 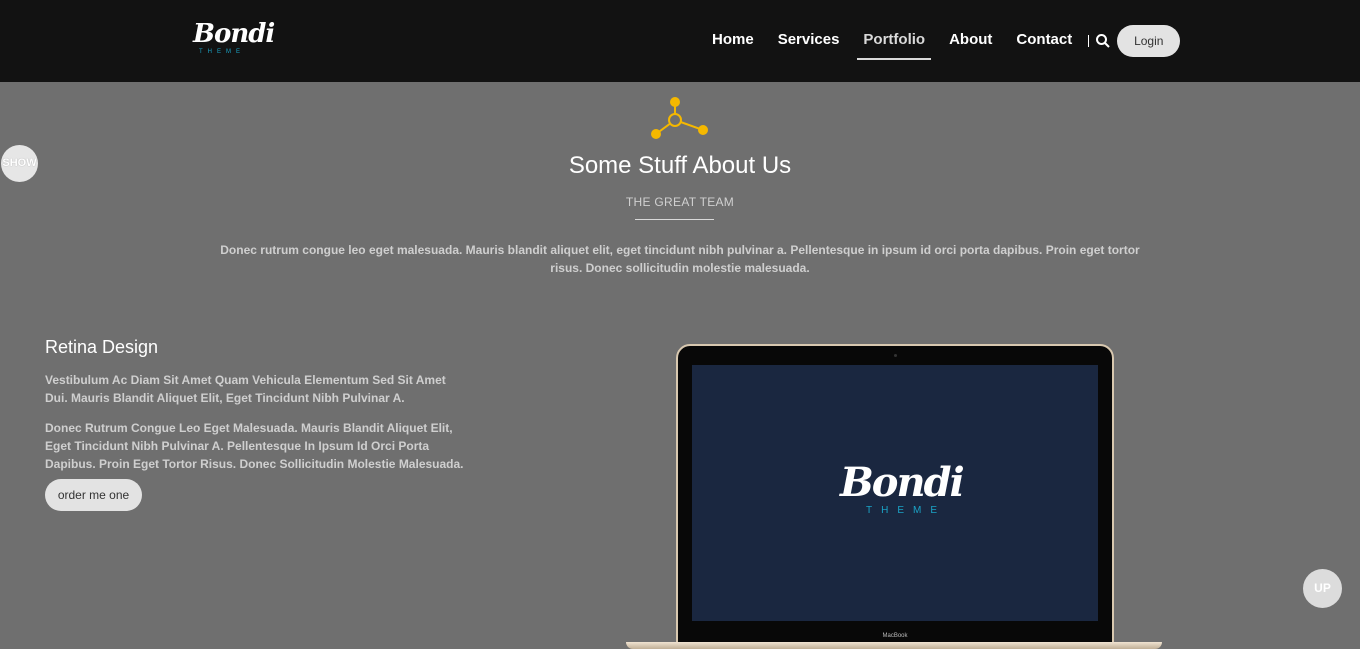 What do you see at coordinates (1103, 41) in the screenshot?
I see `search-icon` at bounding box center [1103, 41].